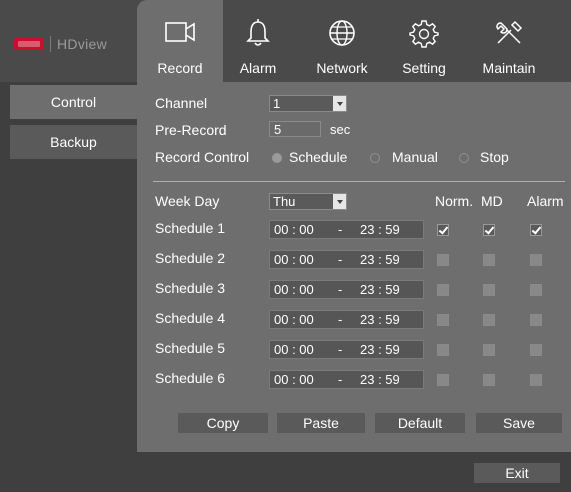 The width and height of the screenshot is (571, 492). Describe the element at coordinates (180, 68) in the screenshot. I see `tab-record-label: Record` at that location.